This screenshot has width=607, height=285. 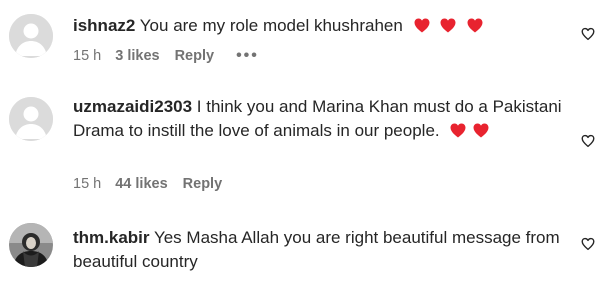 I want to click on photo-avatar, so click(x=31, y=245).